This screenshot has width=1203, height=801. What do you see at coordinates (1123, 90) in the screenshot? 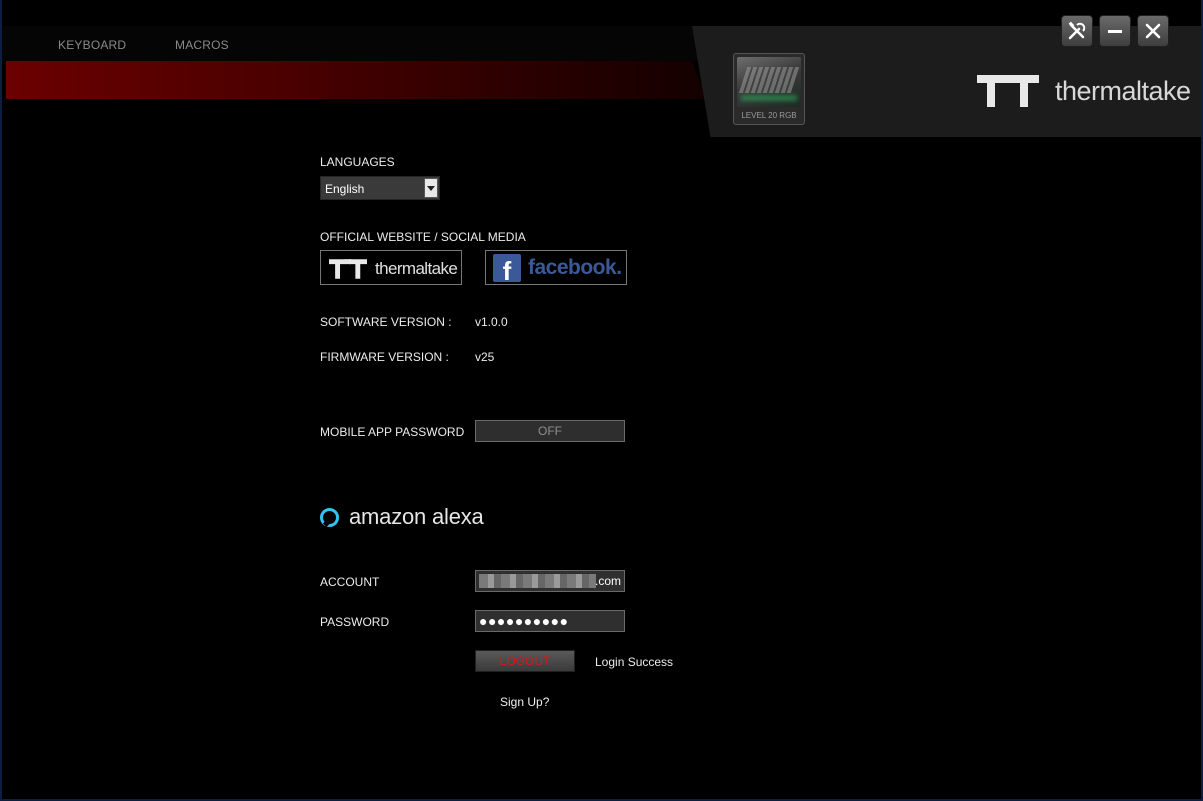
I see `thermaltake-wordmark: thermaltake` at bounding box center [1123, 90].